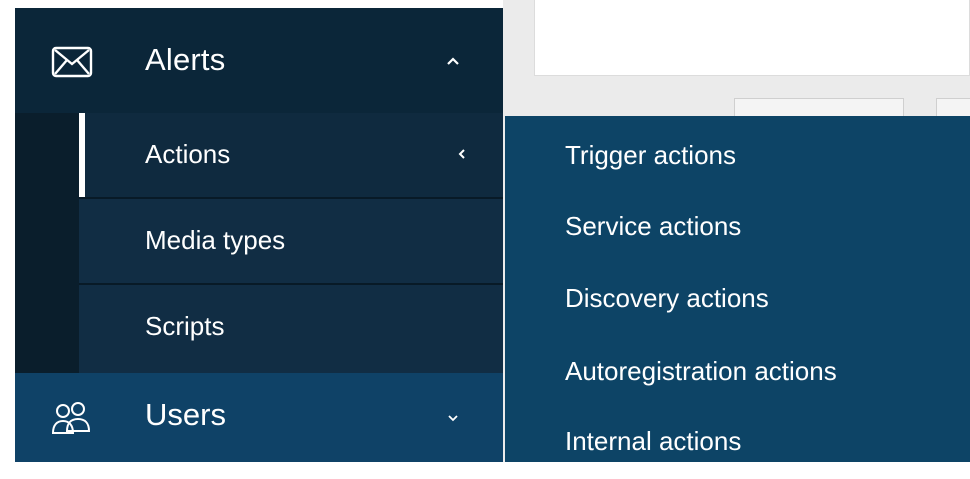 This screenshot has height=479, width=970. Describe the element at coordinates (453, 60) in the screenshot. I see `chevron-up-icon` at that location.